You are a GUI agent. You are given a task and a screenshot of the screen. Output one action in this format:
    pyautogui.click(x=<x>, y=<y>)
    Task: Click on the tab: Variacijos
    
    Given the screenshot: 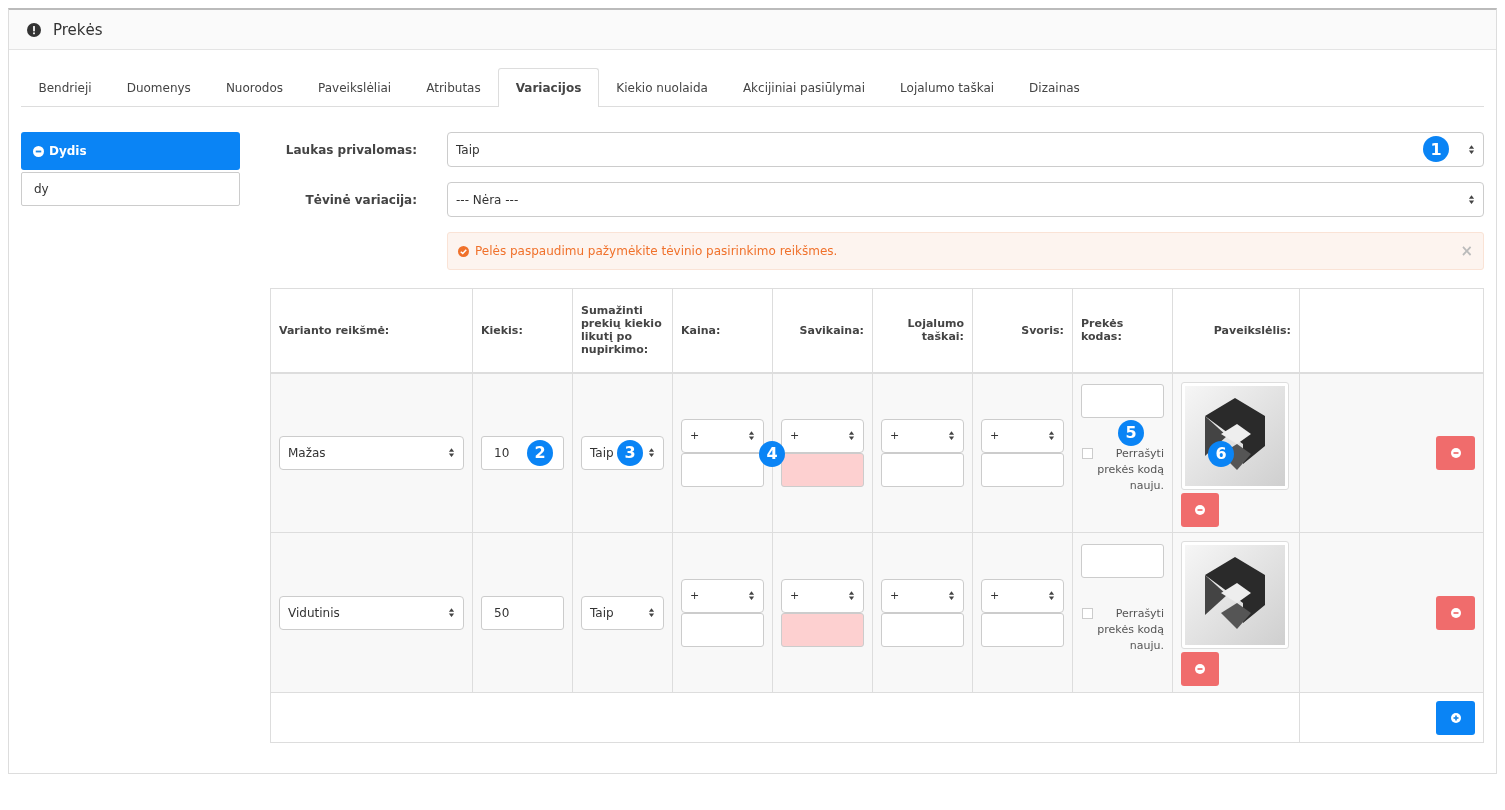 What is the action you would take?
    pyautogui.click(x=548, y=87)
    